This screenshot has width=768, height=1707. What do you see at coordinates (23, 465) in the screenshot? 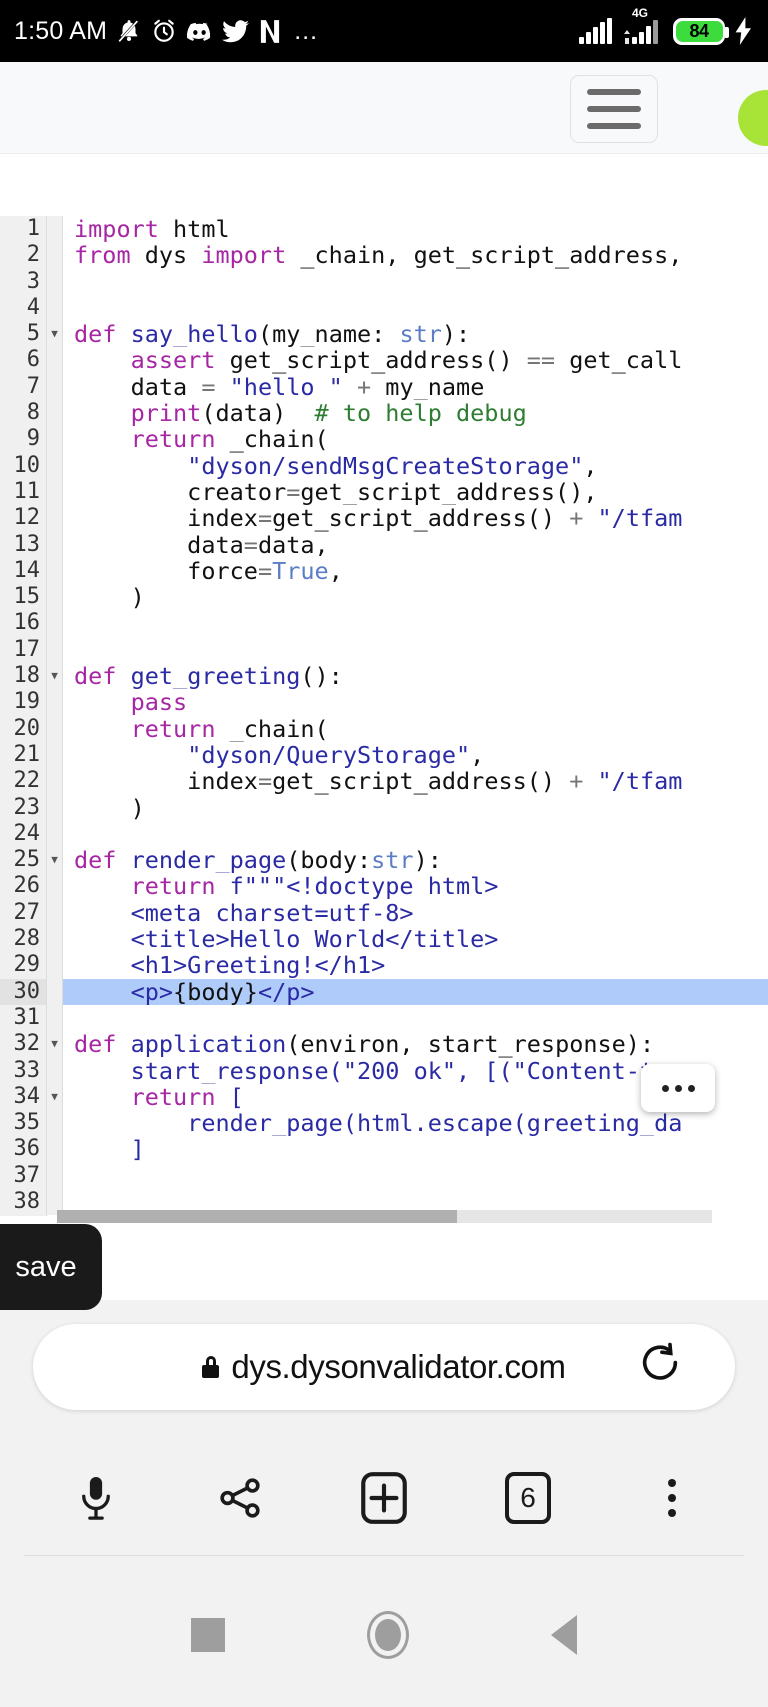
I see `line-number: 10` at bounding box center [23, 465].